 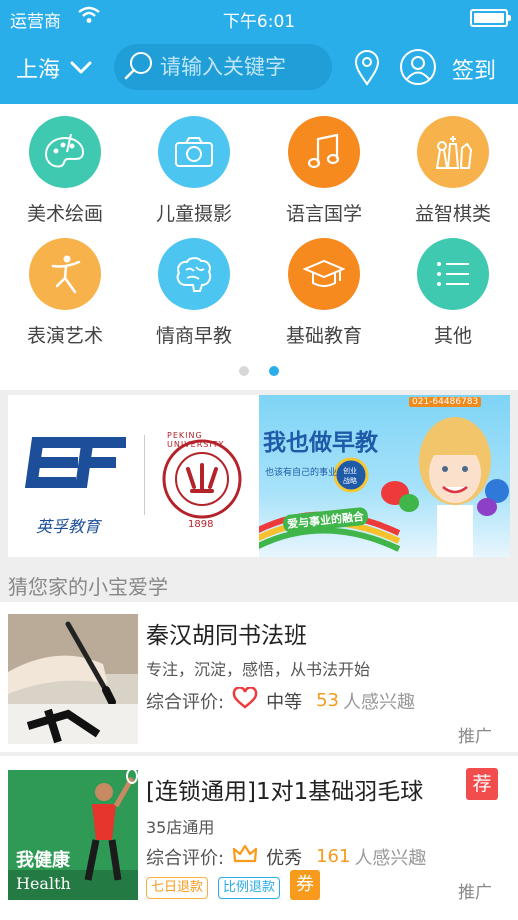 I want to click on chess-icon, so click(x=453, y=152).